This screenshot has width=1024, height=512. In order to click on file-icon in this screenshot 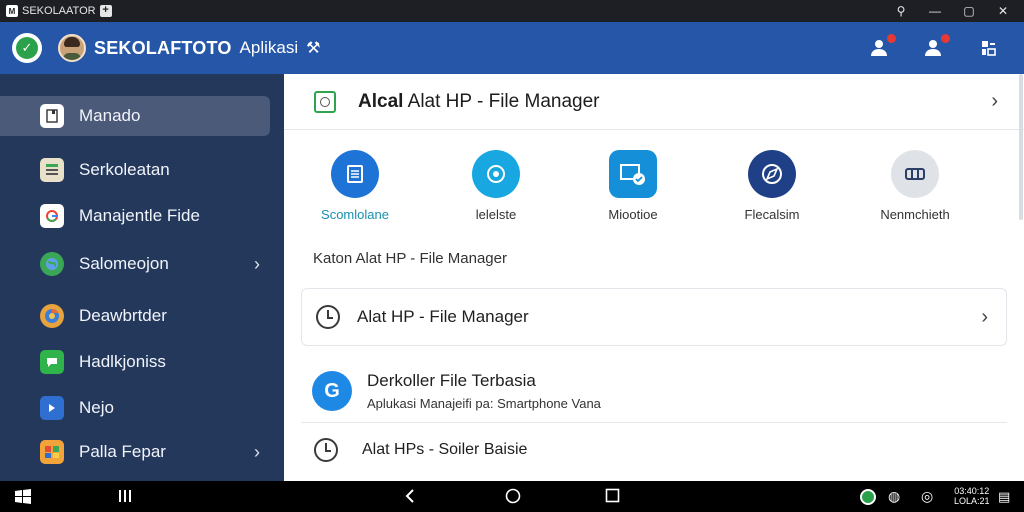, I will do `click(52, 116)`.